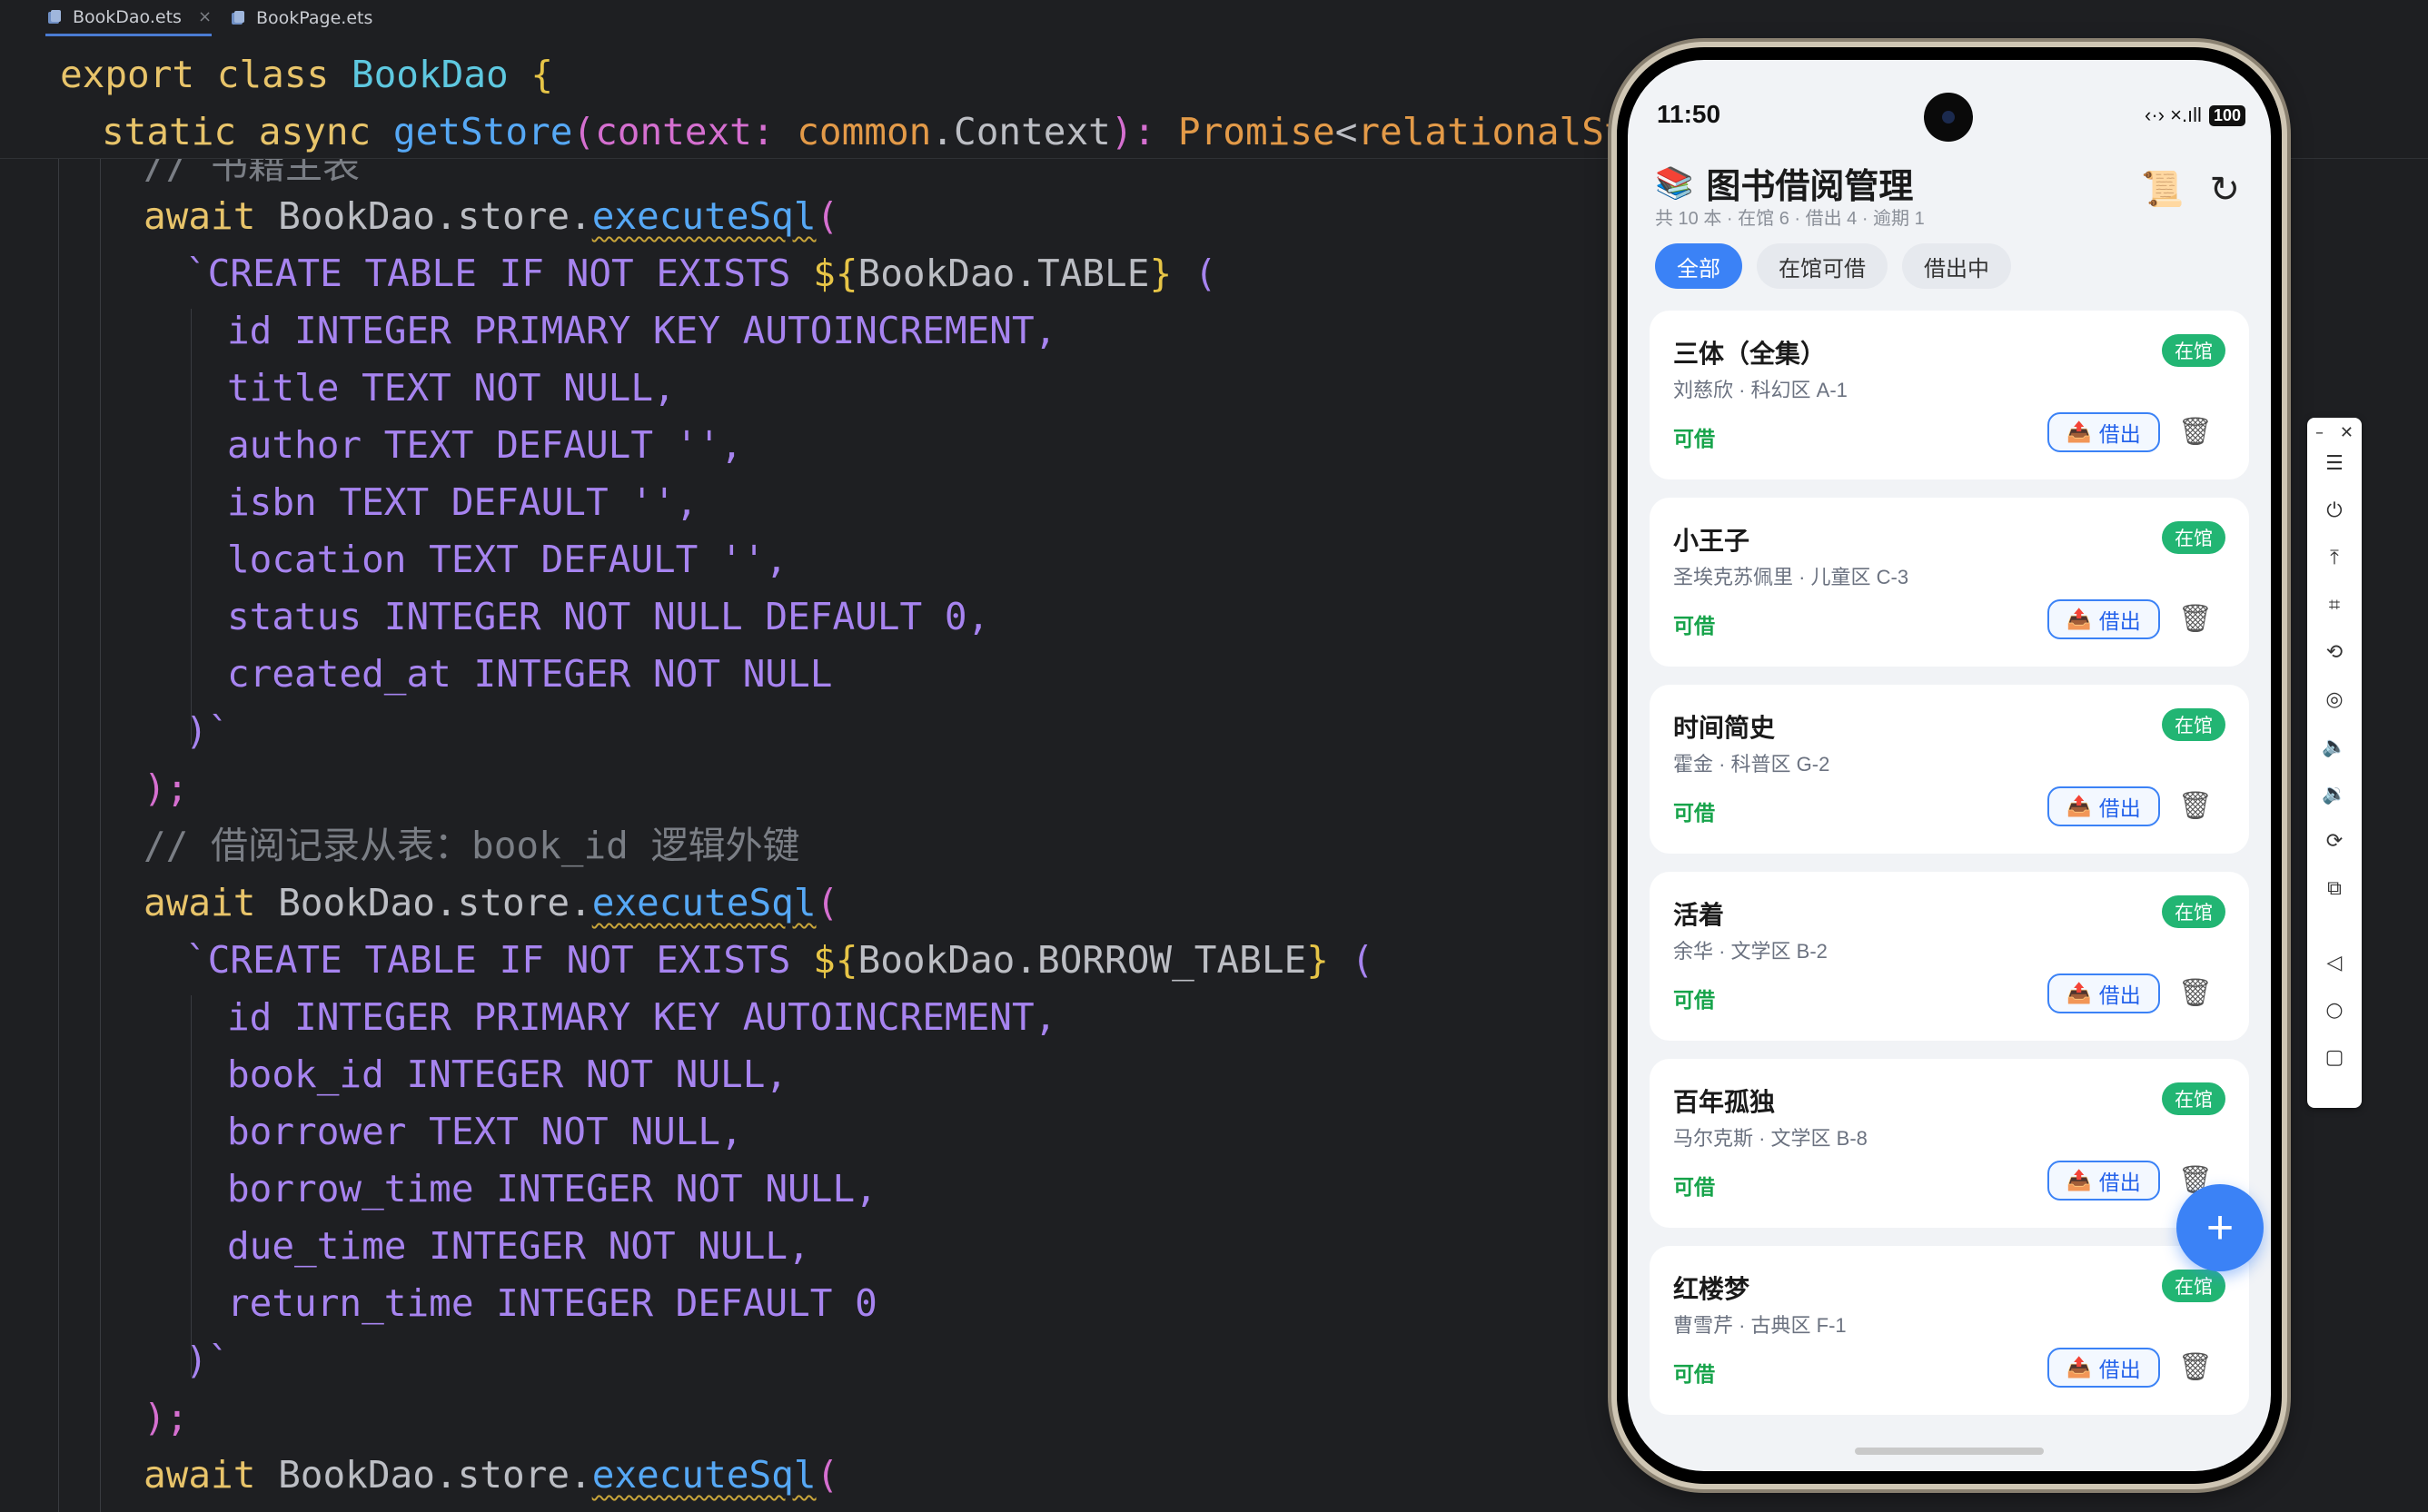  Describe the element at coordinates (1724, 728) in the screenshot. I see `book-title: 时间简史` at that location.